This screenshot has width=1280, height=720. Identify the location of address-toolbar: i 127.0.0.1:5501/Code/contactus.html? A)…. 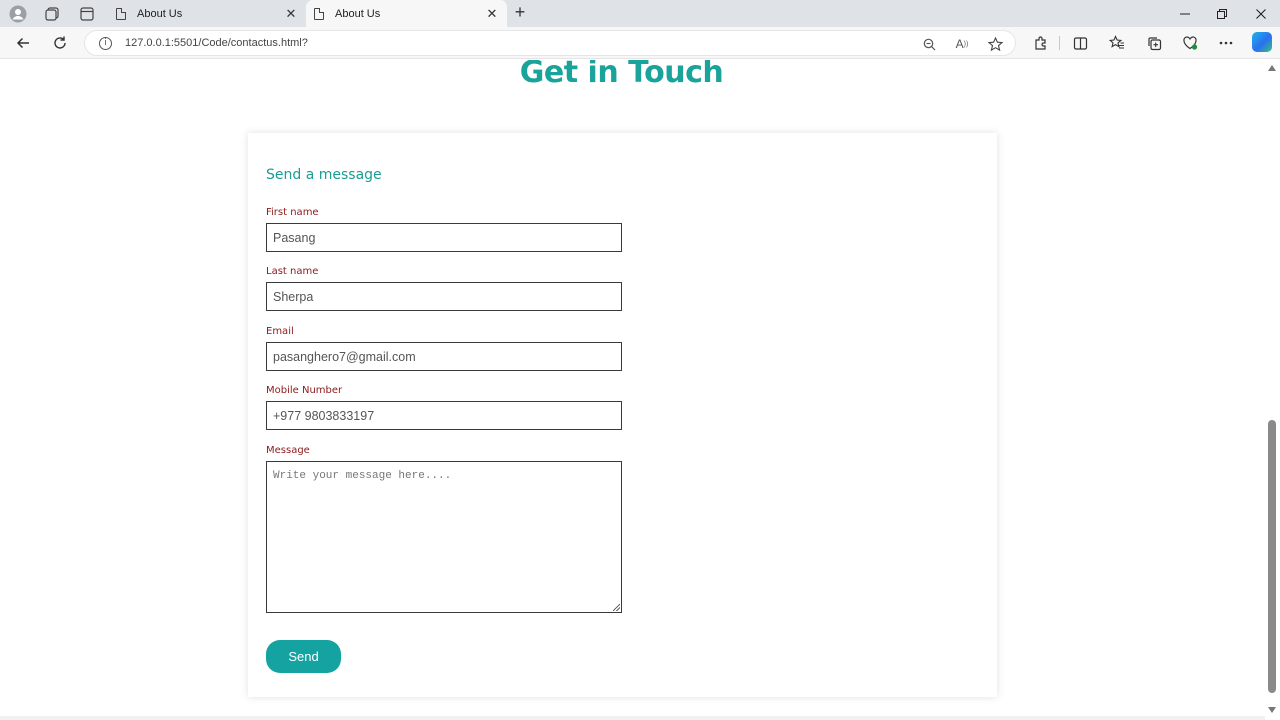
(640, 43).